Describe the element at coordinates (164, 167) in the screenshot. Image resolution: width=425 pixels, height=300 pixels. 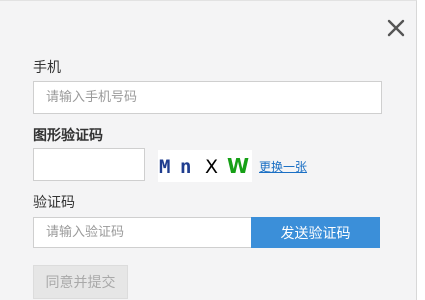
I see `captcha-char: M` at that location.